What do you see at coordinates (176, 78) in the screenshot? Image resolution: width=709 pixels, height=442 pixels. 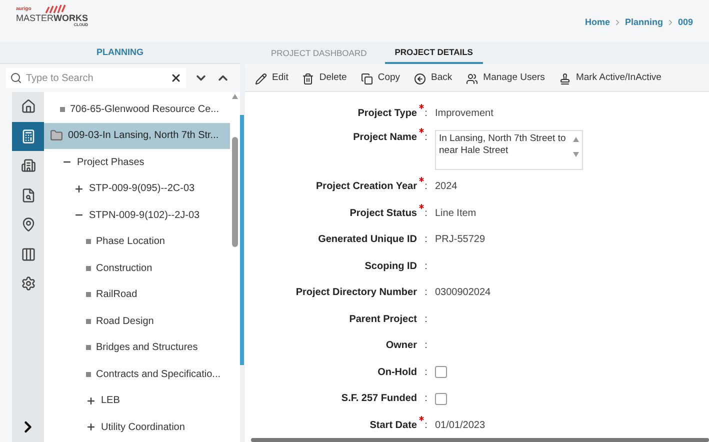 I see `clear-icon` at bounding box center [176, 78].